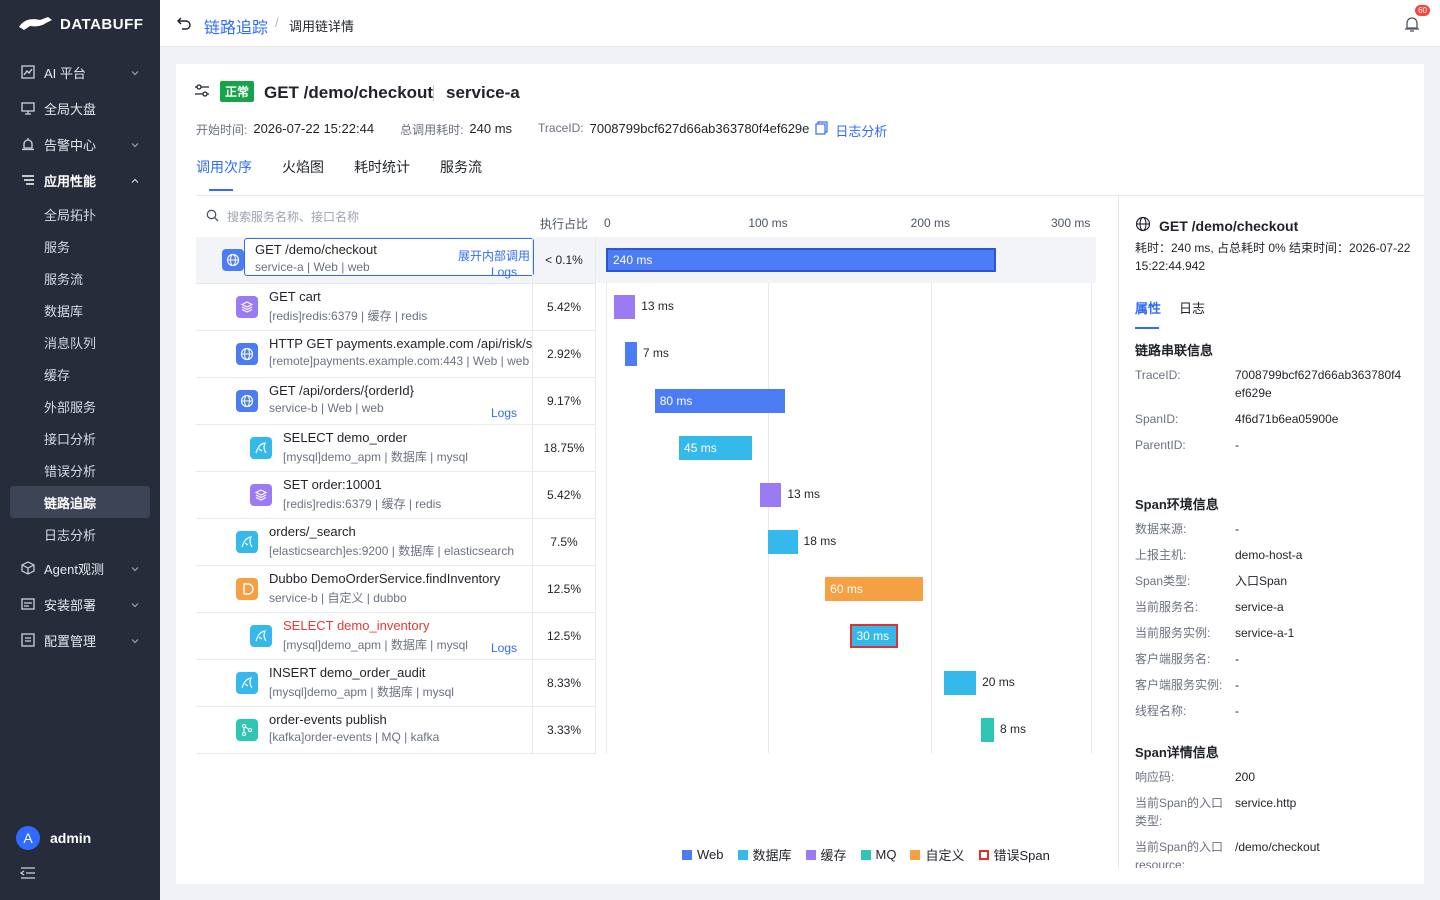 This screenshot has width=1440, height=900. What do you see at coordinates (293, 216) in the screenshot?
I see `search-input: 搜索服务名称、接口名称` at bounding box center [293, 216].